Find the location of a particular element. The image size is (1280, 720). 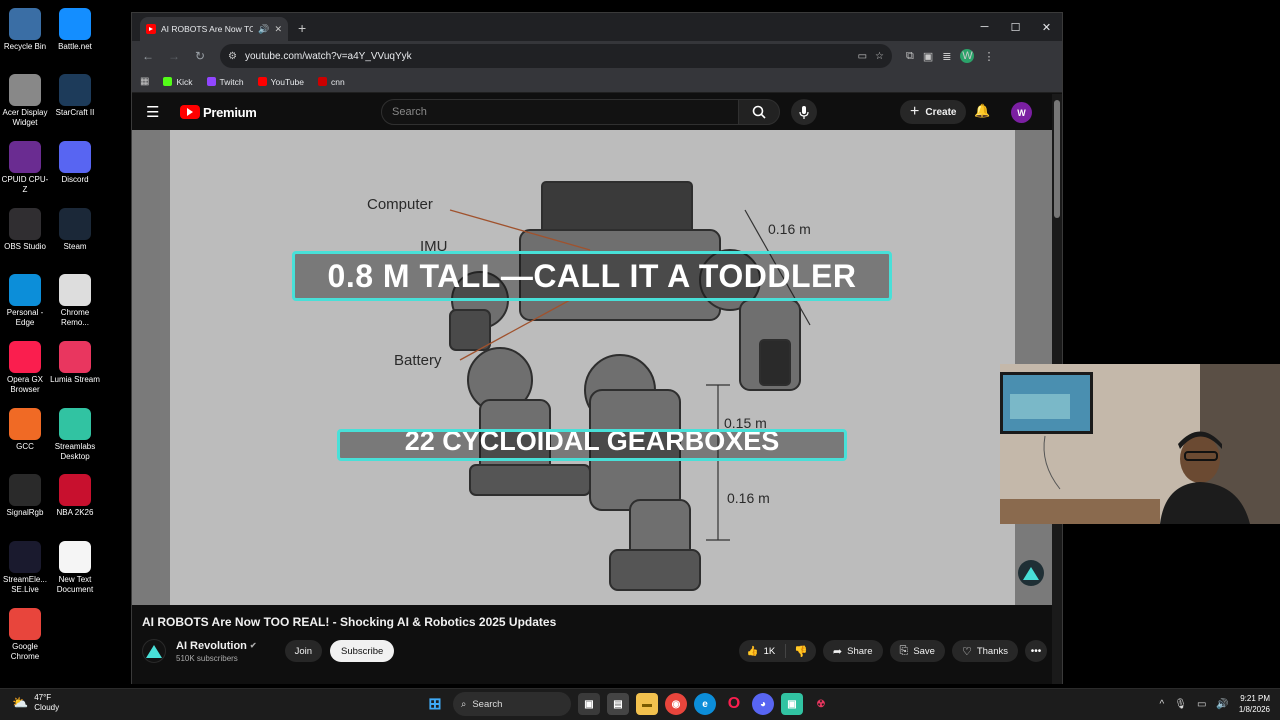

thanks-button: ♡ Thanks is located at coordinates (984, 651).